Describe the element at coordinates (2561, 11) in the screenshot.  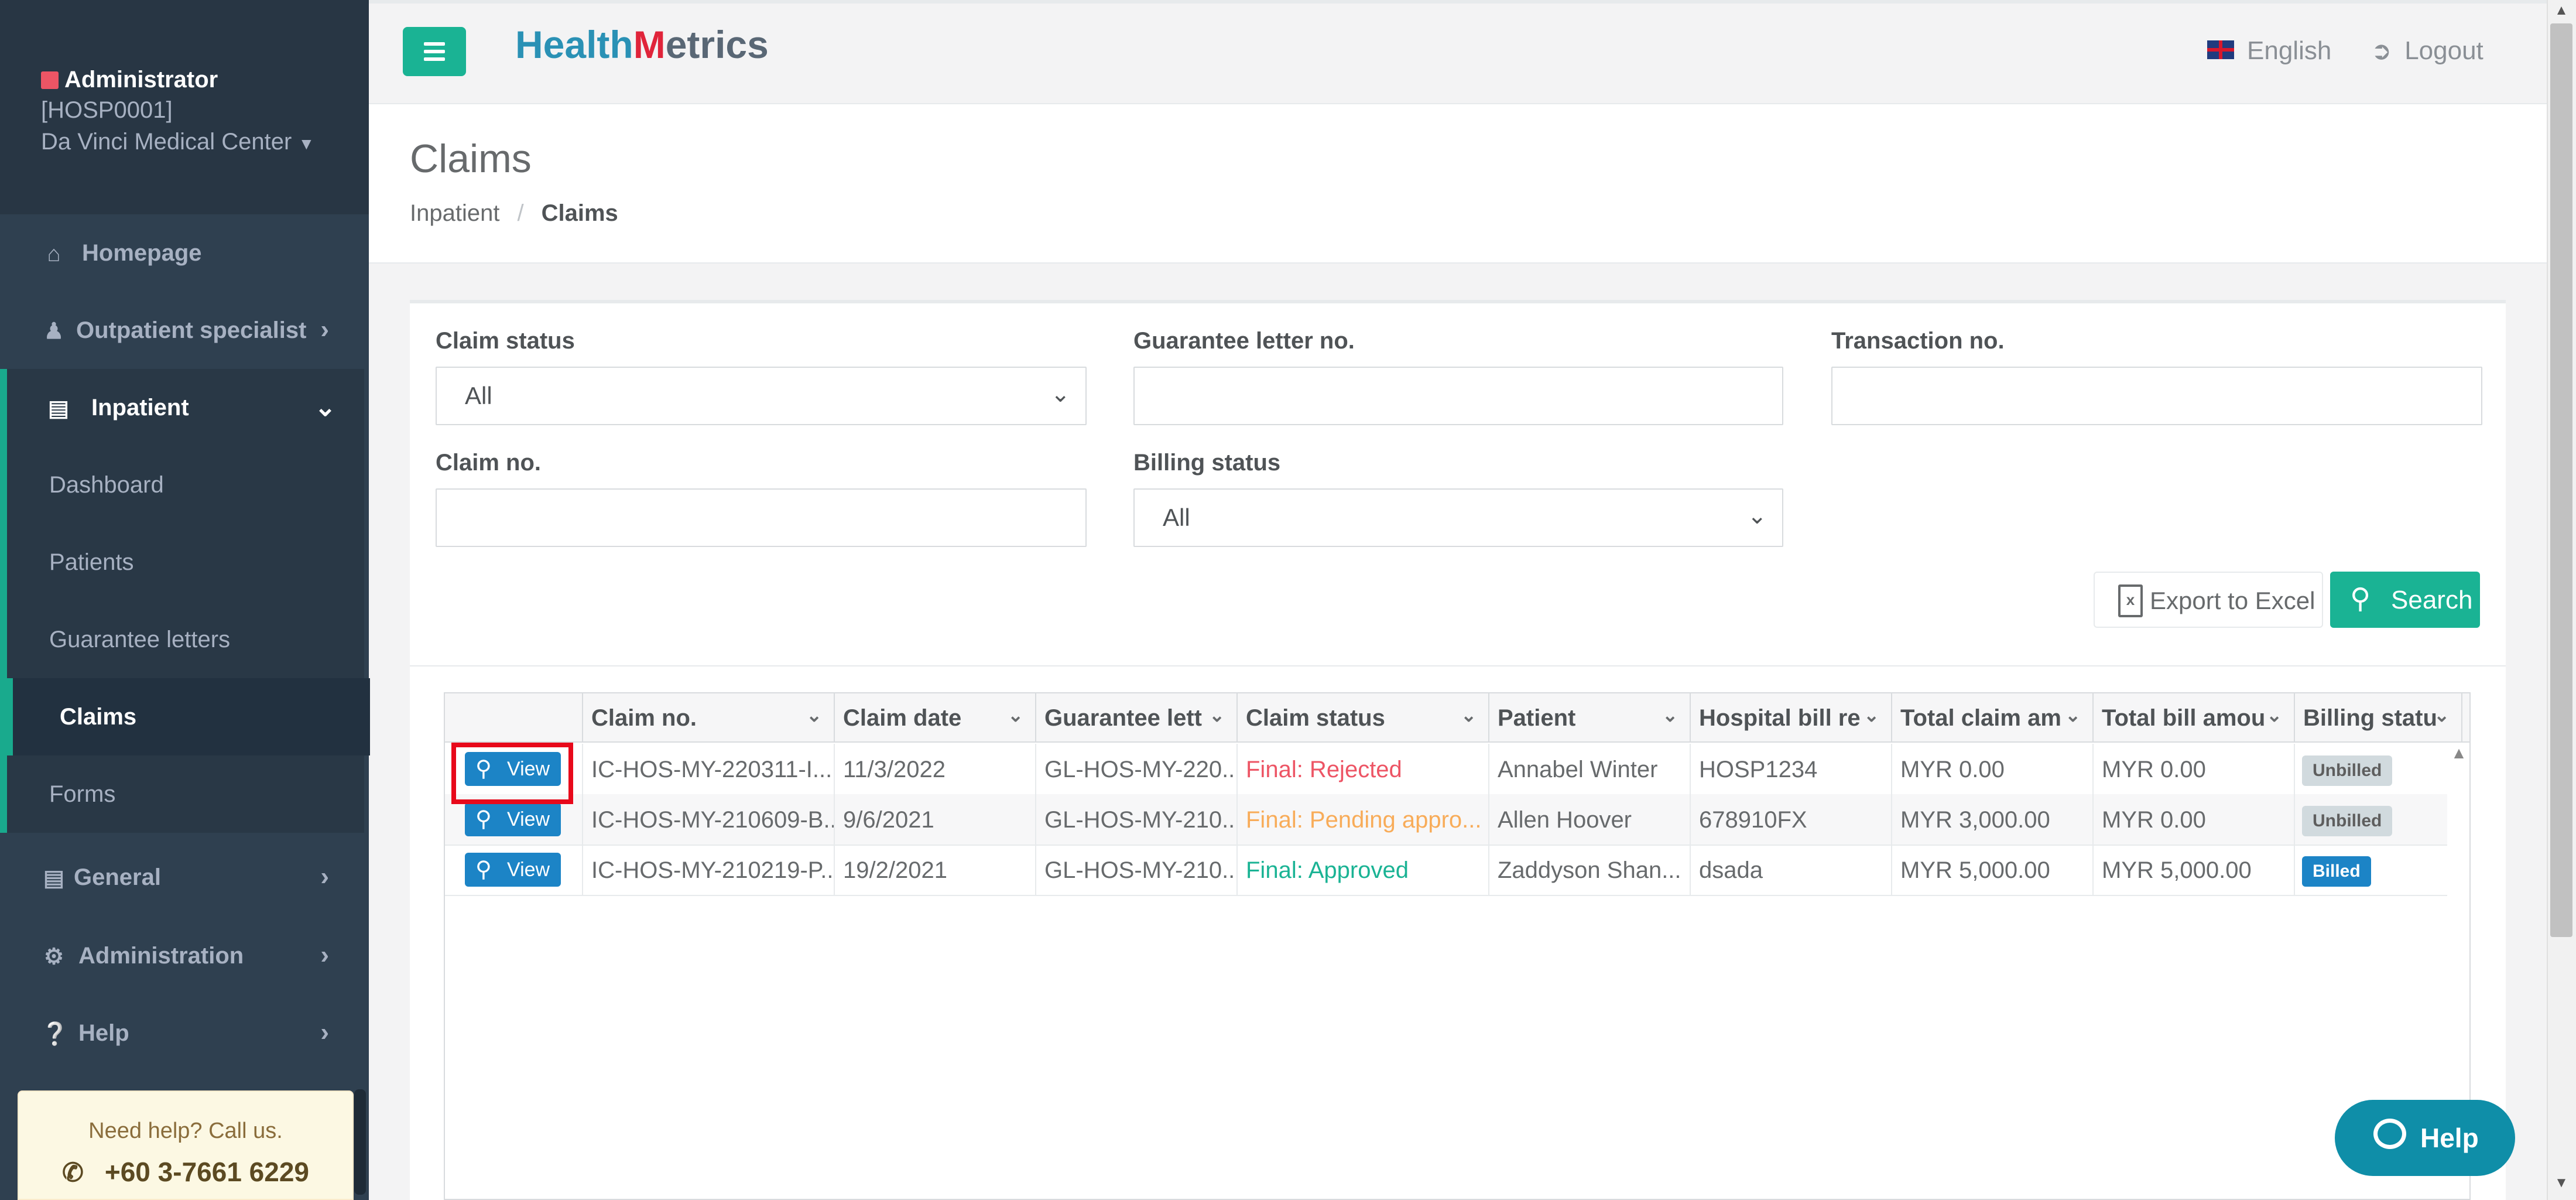
I see `scroll-up-arrow: ▲` at that location.